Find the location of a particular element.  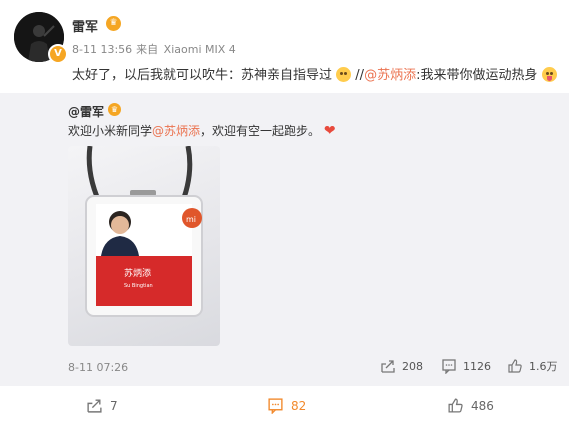

tongue-emoji-icon is located at coordinates (549, 74).